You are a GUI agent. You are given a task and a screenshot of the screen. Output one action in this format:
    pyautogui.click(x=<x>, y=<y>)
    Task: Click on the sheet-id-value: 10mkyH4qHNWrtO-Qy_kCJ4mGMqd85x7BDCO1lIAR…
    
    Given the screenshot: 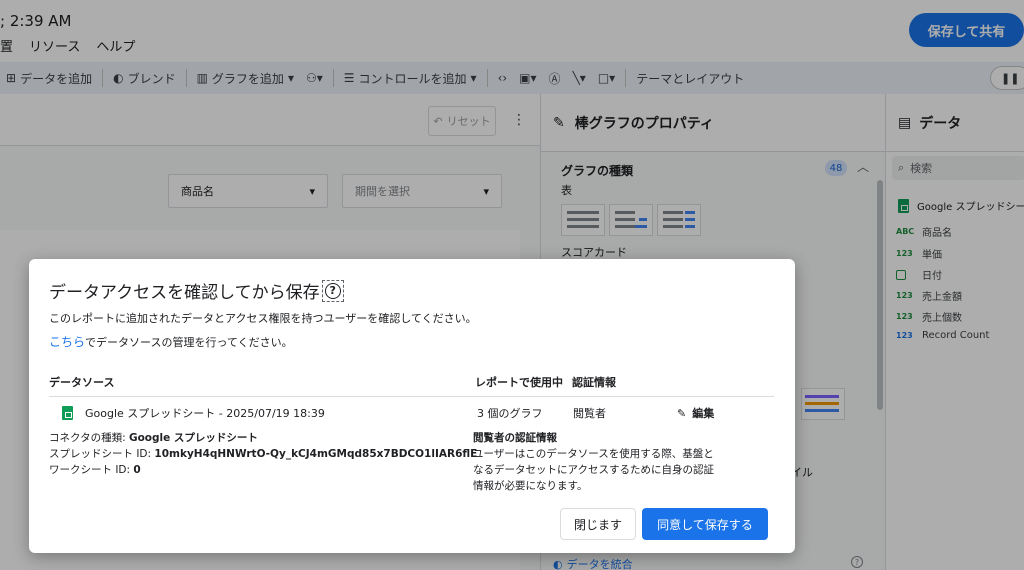 What is the action you would take?
    pyautogui.click(x=316, y=454)
    